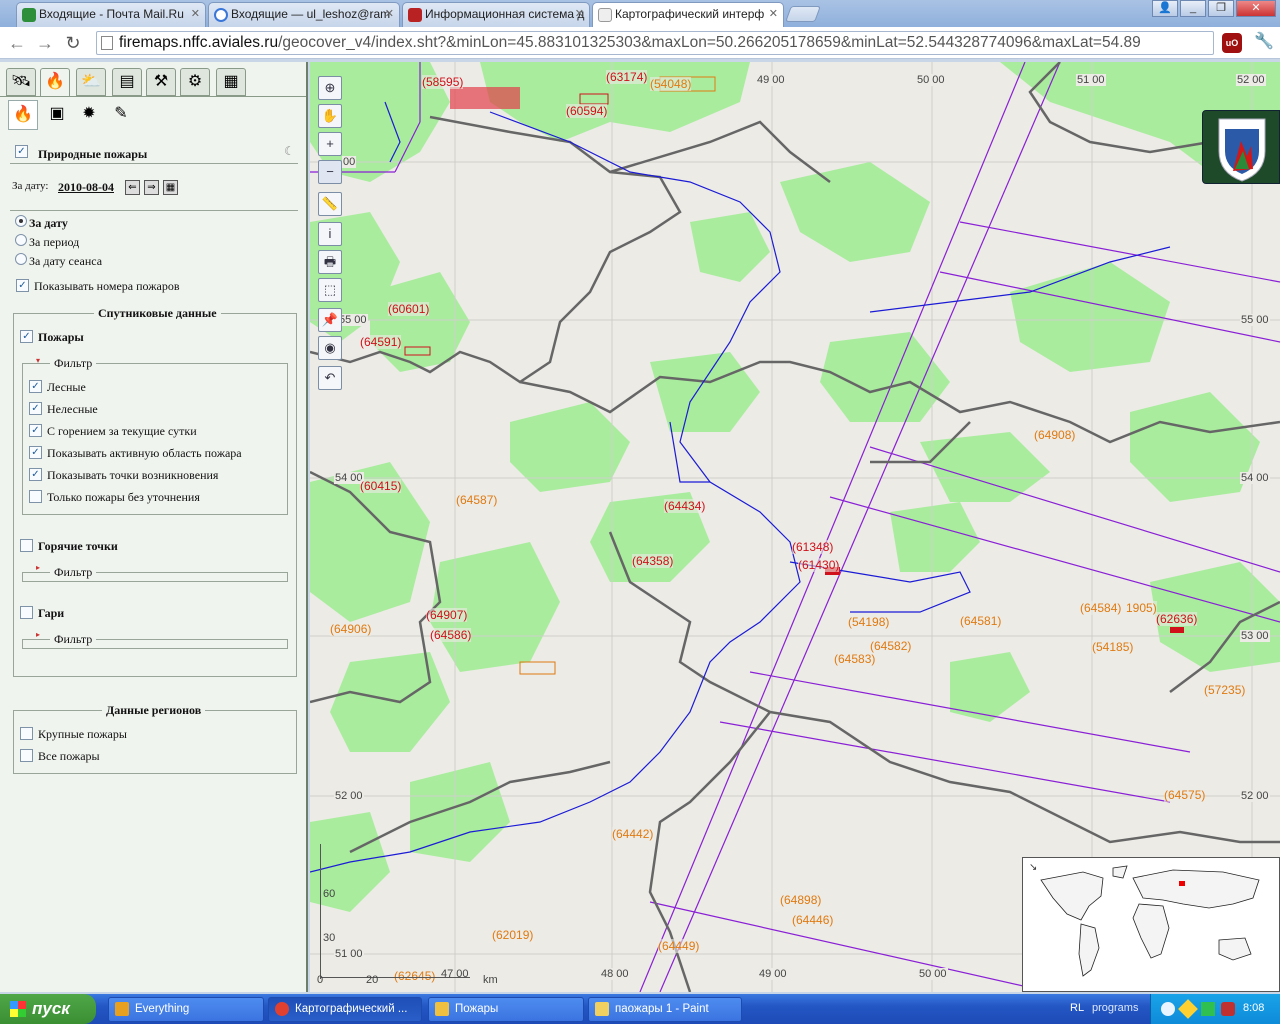 Image resolution: width=1280 pixels, height=1024 pixels. What do you see at coordinates (443, 82) in the screenshot?
I see `fire-label: (58595)` at bounding box center [443, 82].